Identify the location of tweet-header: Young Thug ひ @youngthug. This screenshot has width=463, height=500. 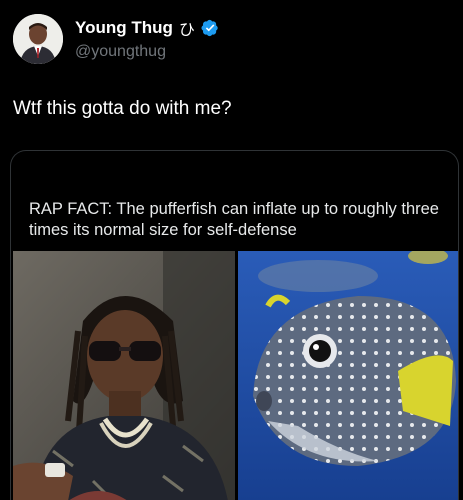
(233, 40).